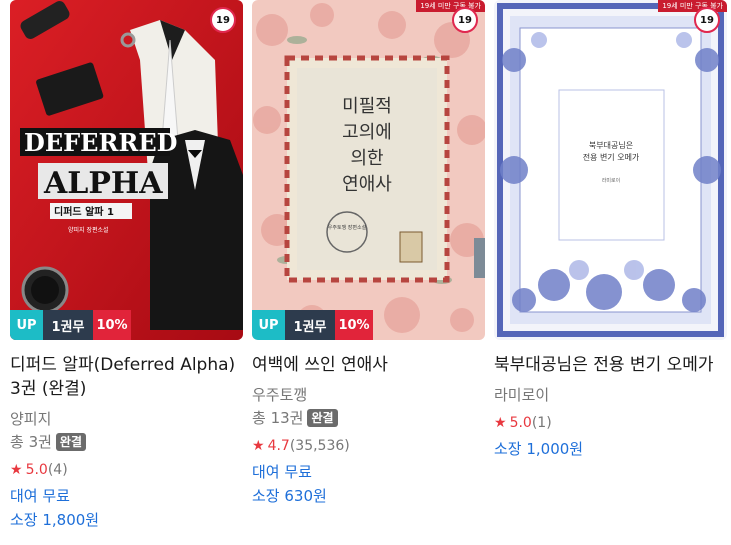  What do you see at coordinates (611, 180) in the screenshot?
I see `svg-text: 라미로이` at bounding box center [611, 180].